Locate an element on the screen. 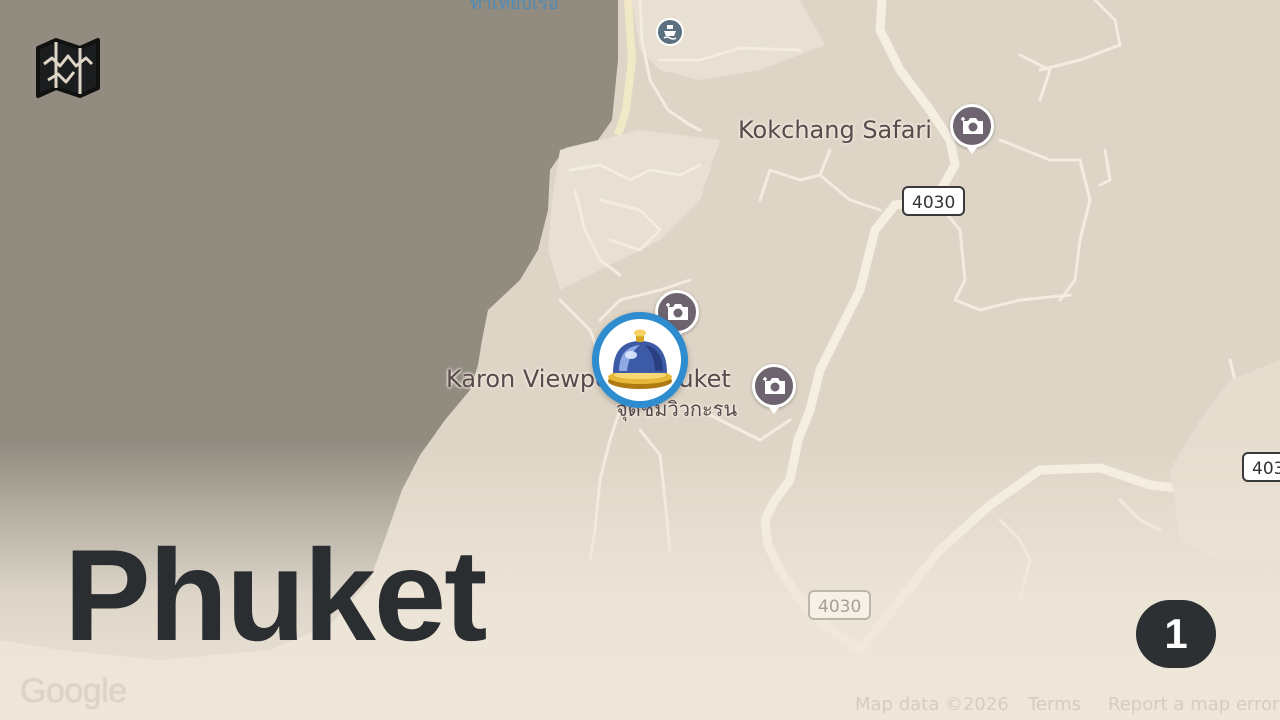  road-shield-4030-south: 4030 is located at coordinates (840, 605).